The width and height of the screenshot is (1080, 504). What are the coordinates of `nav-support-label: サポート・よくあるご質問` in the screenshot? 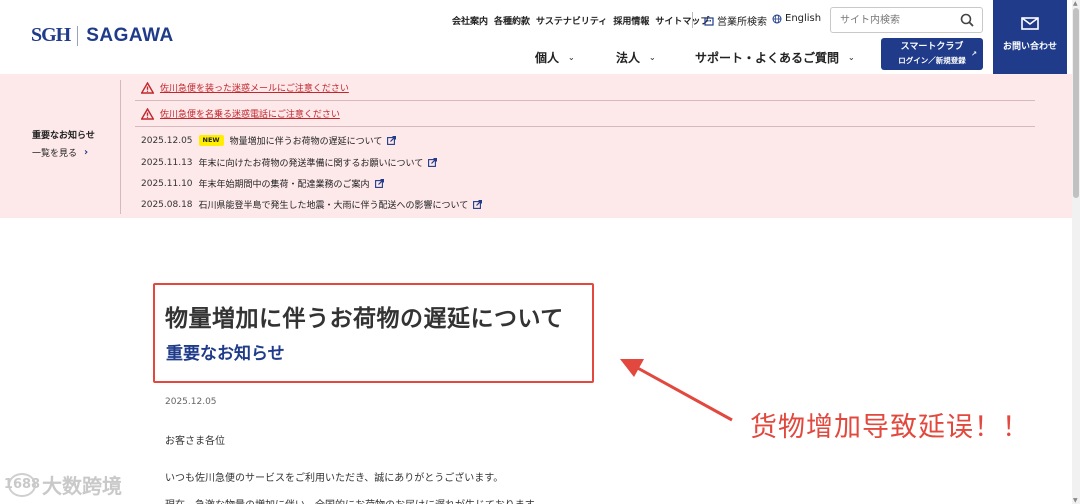 It's located at (767, 58).